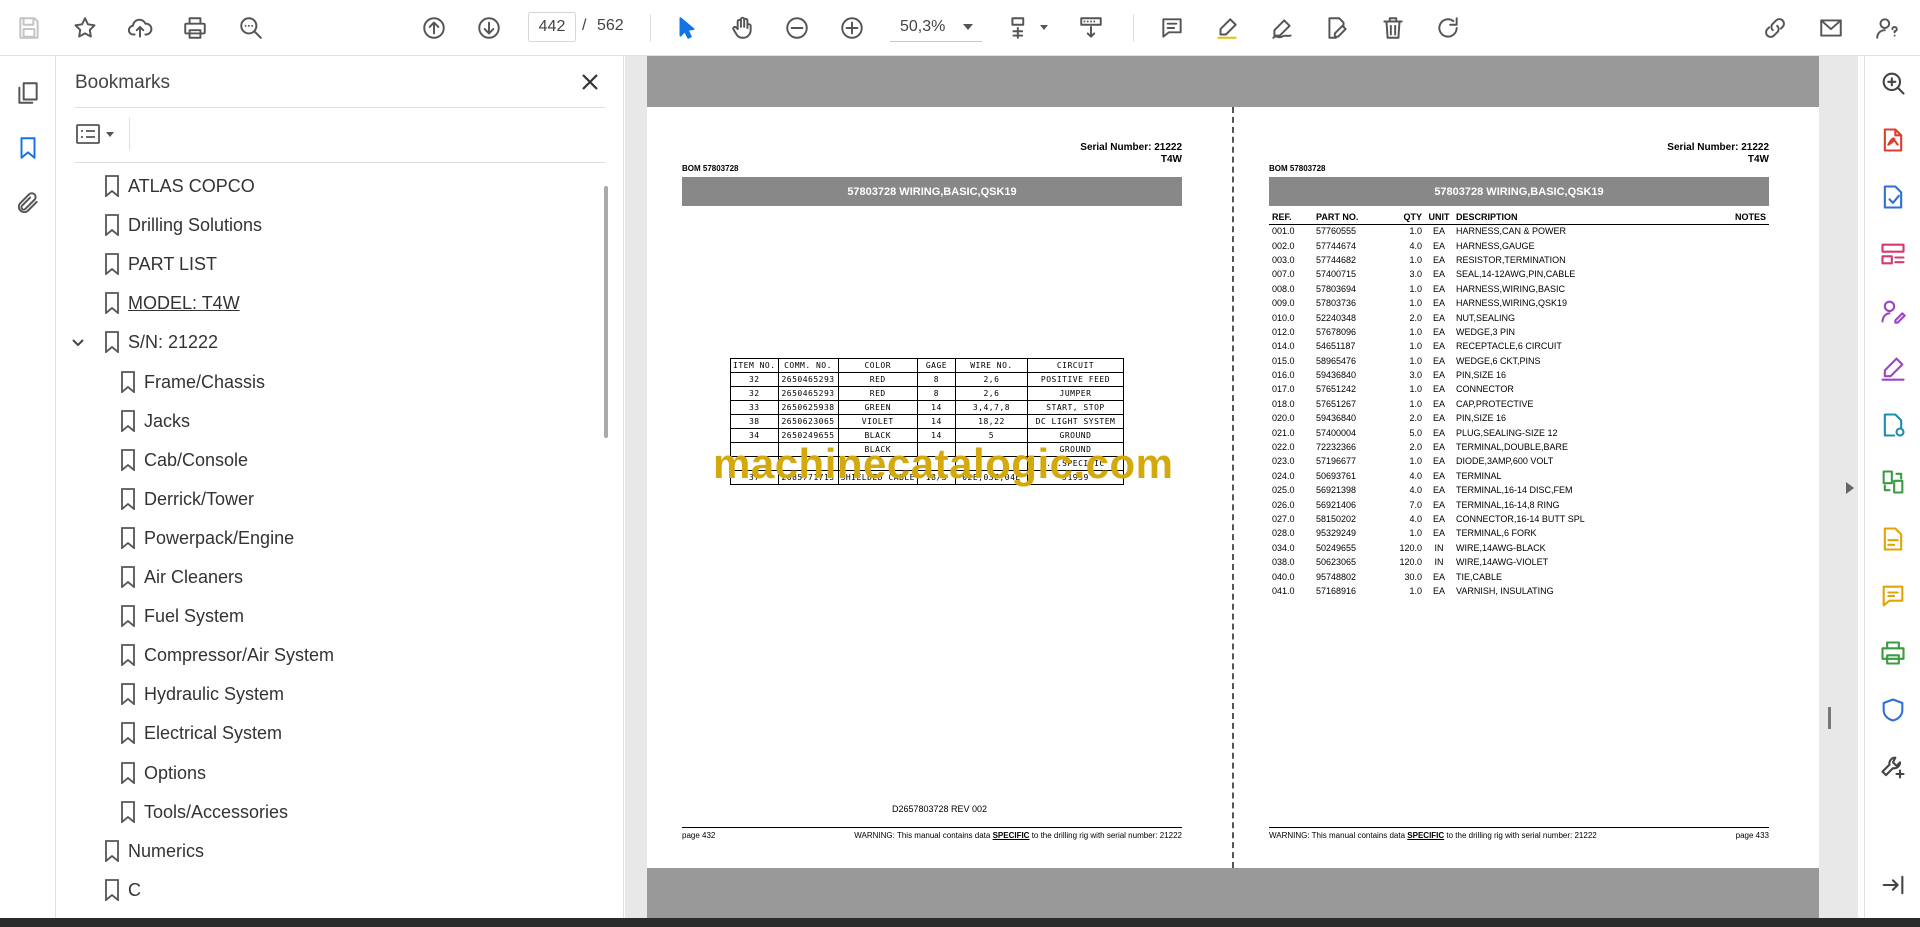 The height and width of the screenshot is (927, 1920). What do you see at coordinates (251, 28) in the screenshot?
I see `find-text-icon` at bounding box center [251, 28].